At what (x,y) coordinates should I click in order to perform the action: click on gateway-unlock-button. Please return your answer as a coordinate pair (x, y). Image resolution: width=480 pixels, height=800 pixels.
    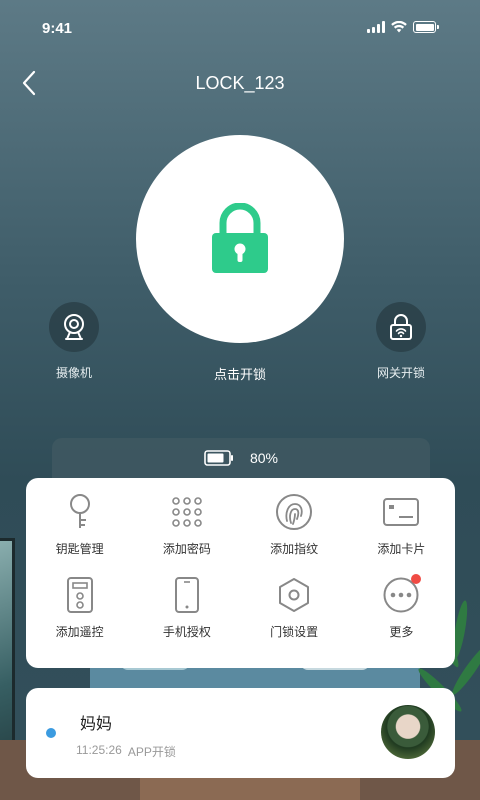
    Looking at the image, I should click on (401, 327).